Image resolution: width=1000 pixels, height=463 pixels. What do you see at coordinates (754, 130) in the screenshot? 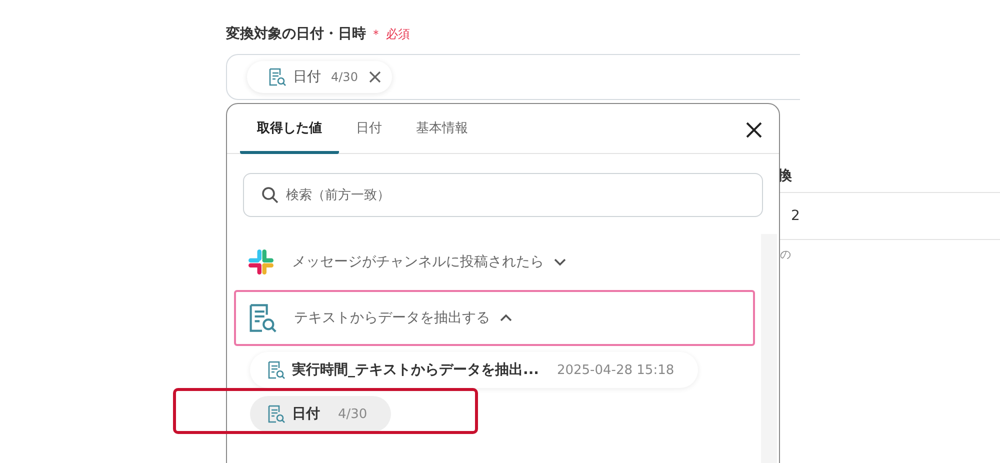
I see `close-icon` at bounding box center [754, 130].